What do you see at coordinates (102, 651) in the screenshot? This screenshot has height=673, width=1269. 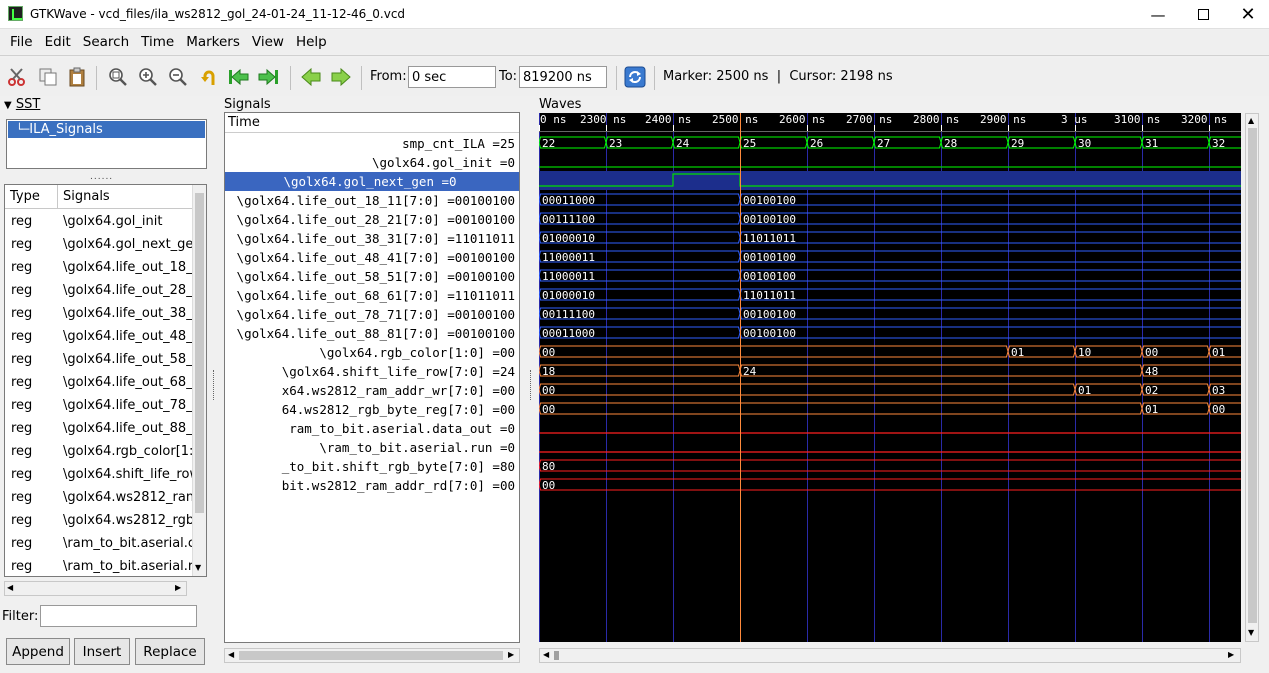 I see `insert-button: Insert` at bounding box center [102, 651].